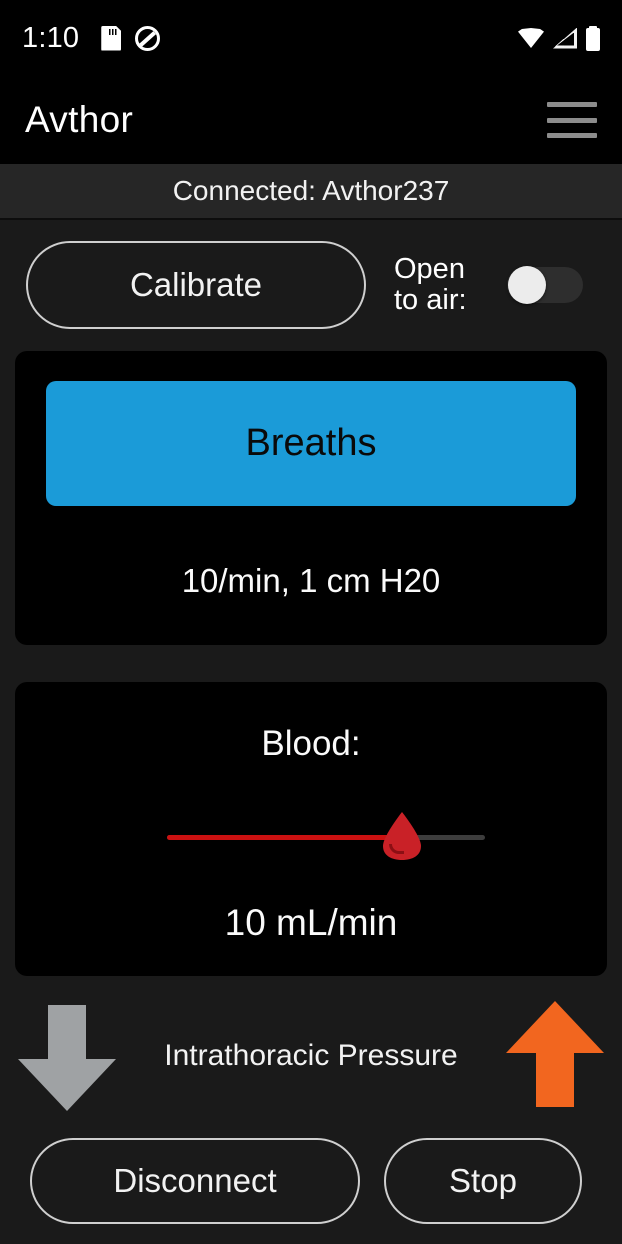  Describe the element at coordinates (429, 268) in the screenshot. I see `open-to-air-label-line1: Open` at that location.